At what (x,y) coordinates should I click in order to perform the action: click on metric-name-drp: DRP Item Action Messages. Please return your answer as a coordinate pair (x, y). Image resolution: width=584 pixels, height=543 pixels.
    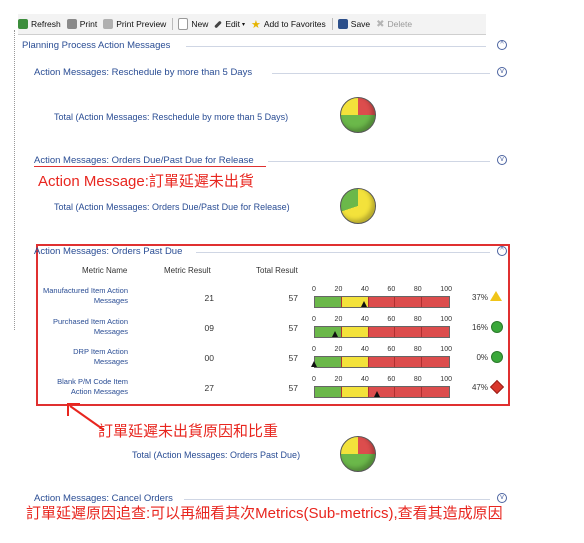
    Looking at the image, I should click on (83, 357).